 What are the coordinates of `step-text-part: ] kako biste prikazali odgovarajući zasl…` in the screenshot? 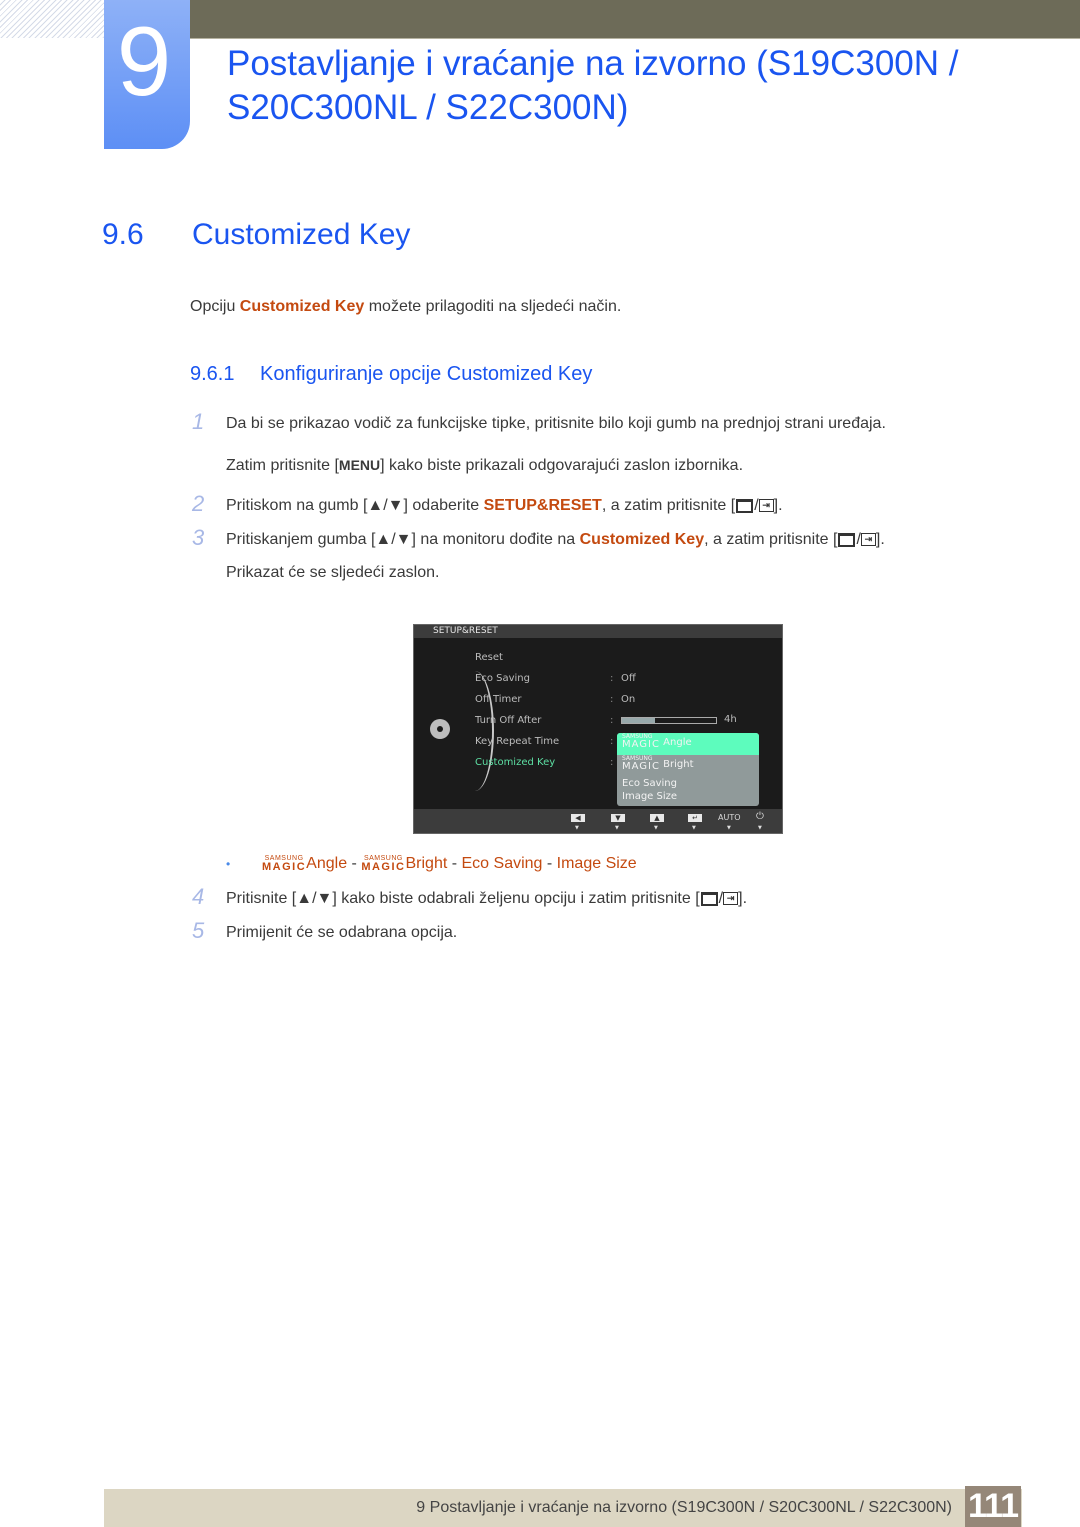 It's located at (562, 465).